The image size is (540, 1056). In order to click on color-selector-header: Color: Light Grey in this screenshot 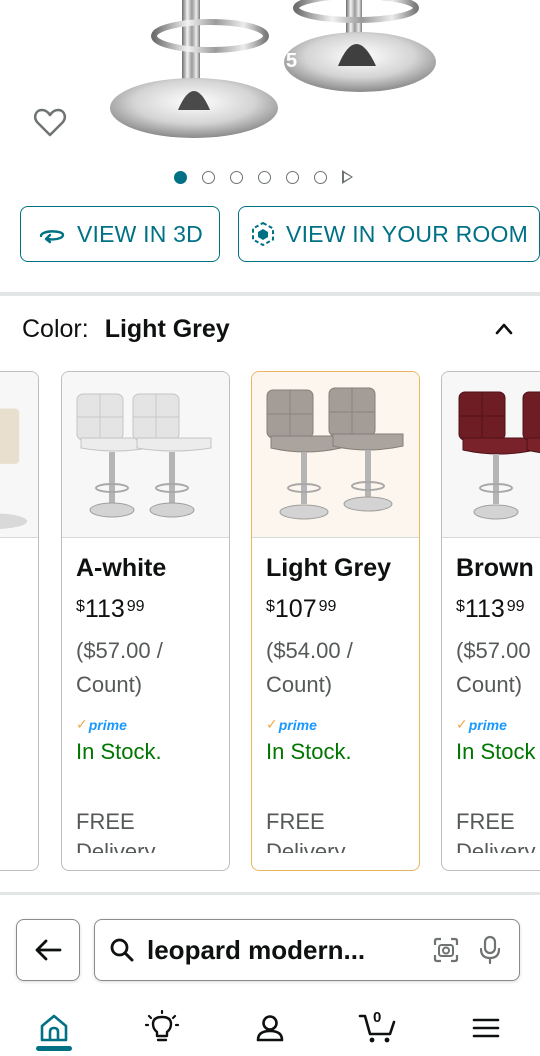, I will do `click(270, 329)`.